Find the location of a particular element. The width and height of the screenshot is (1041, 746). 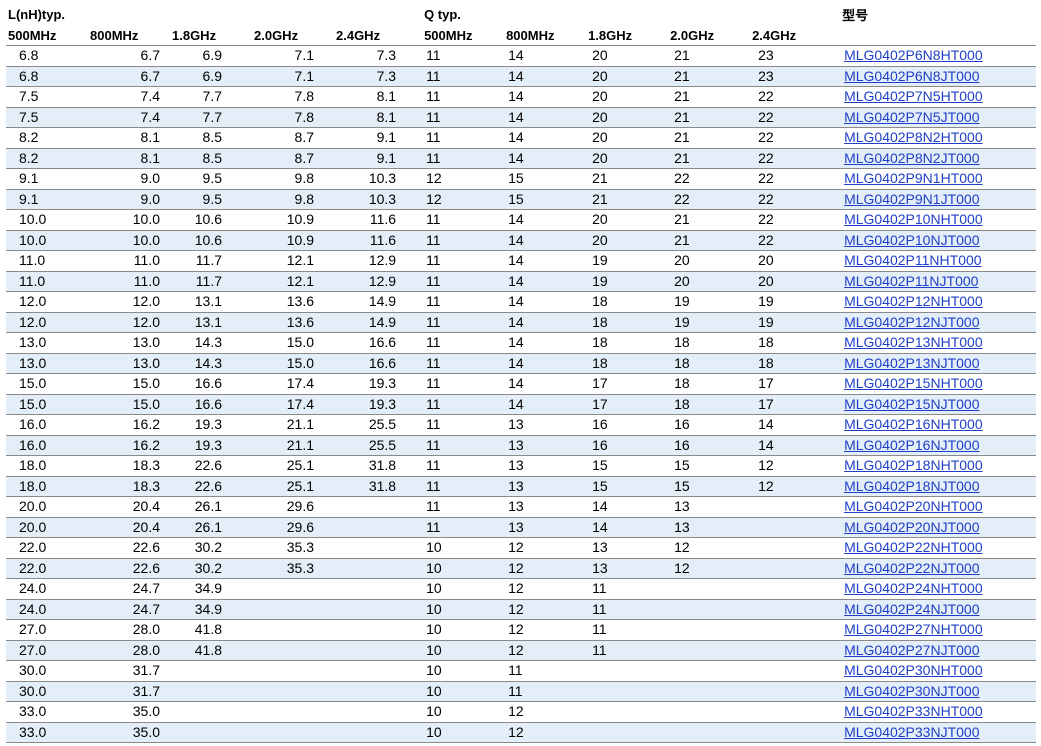

part-number-link: MLG0402P18NJT000 is located at coordinates (911, 486).